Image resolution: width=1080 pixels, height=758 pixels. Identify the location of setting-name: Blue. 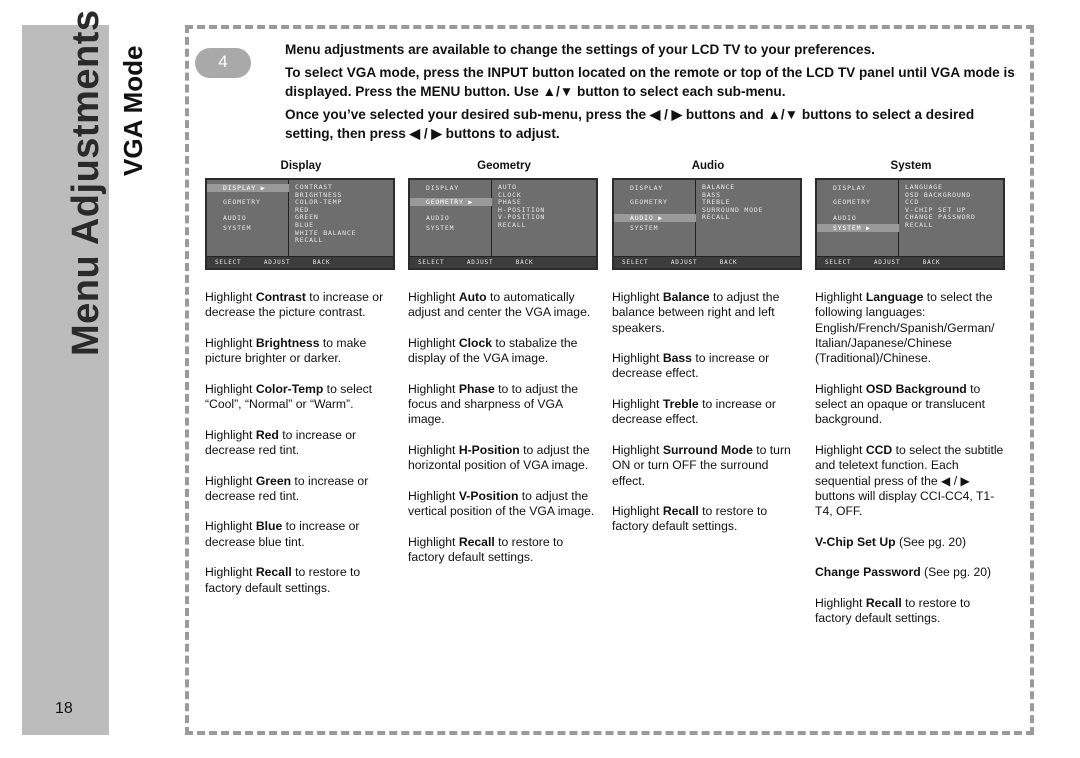
(269, 526).